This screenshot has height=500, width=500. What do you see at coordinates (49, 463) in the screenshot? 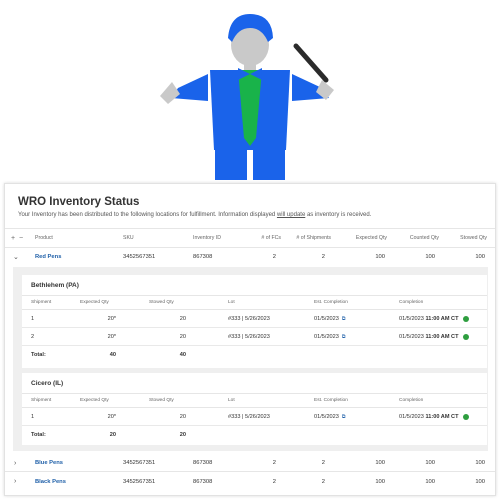
I see `product-name: Blue Pens` at bounding box center [49, 463].